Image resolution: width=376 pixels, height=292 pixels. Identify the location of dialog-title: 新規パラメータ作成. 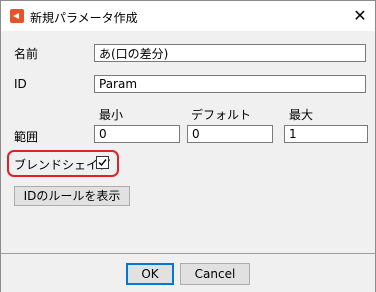
(84, 18).